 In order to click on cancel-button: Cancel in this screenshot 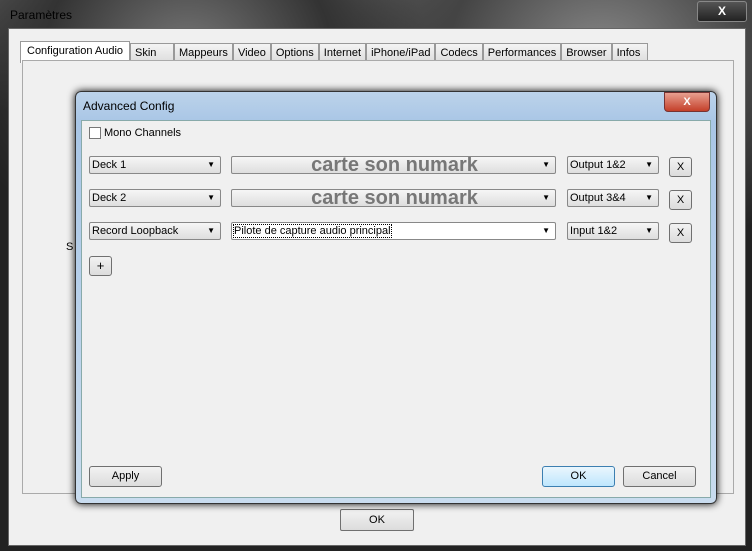, I will do `click(659, 476)`.